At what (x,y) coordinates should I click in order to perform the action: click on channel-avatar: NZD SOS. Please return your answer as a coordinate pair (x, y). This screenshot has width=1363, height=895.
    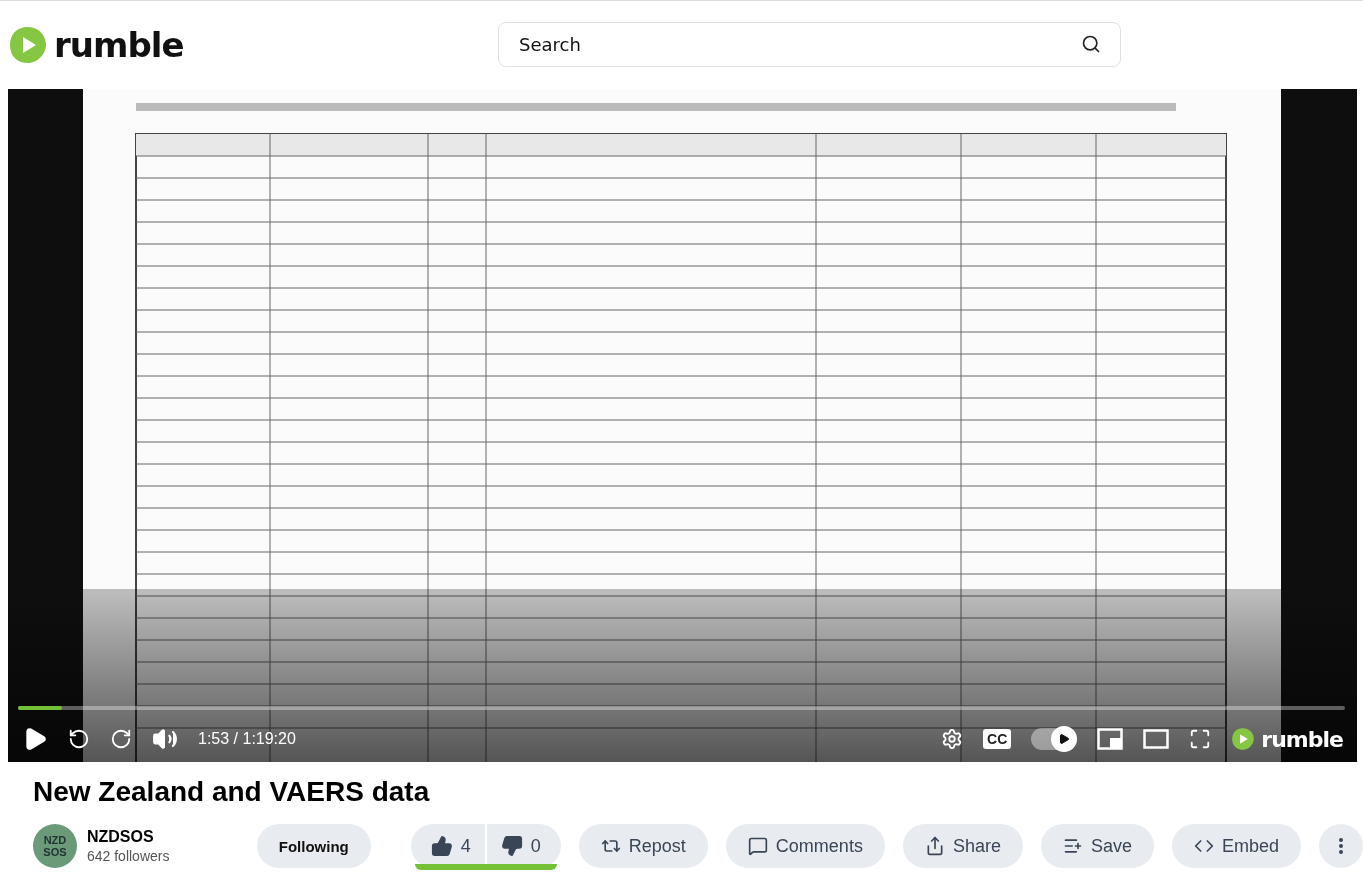
    Looking at the image, I should click on (55, 846).